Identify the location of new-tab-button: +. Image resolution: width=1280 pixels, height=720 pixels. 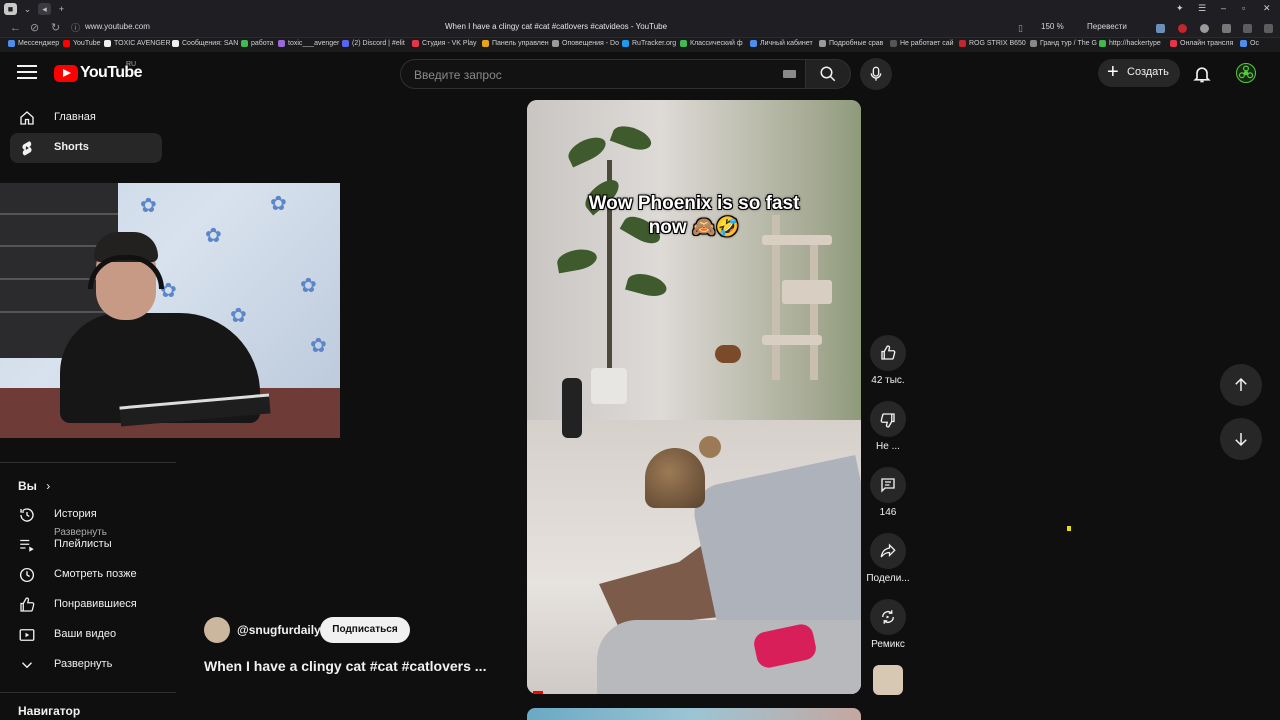
(61, 9).